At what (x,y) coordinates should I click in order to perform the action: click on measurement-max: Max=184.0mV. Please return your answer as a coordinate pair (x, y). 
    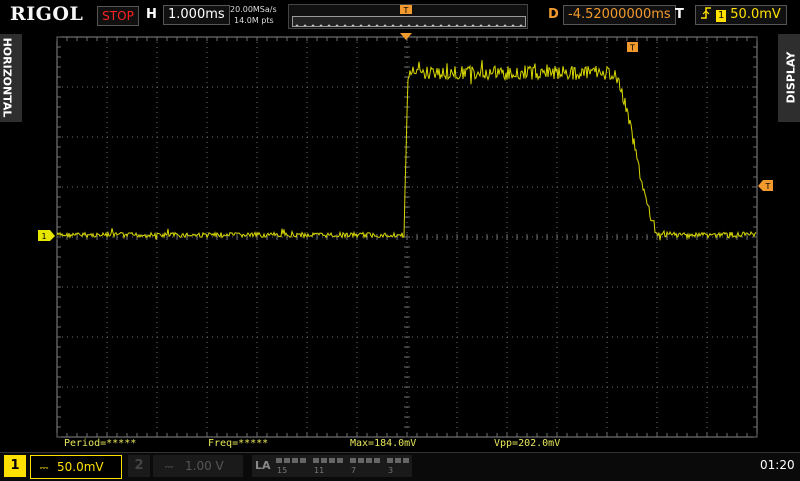
    Looking at the image, I should click on (383, 443).